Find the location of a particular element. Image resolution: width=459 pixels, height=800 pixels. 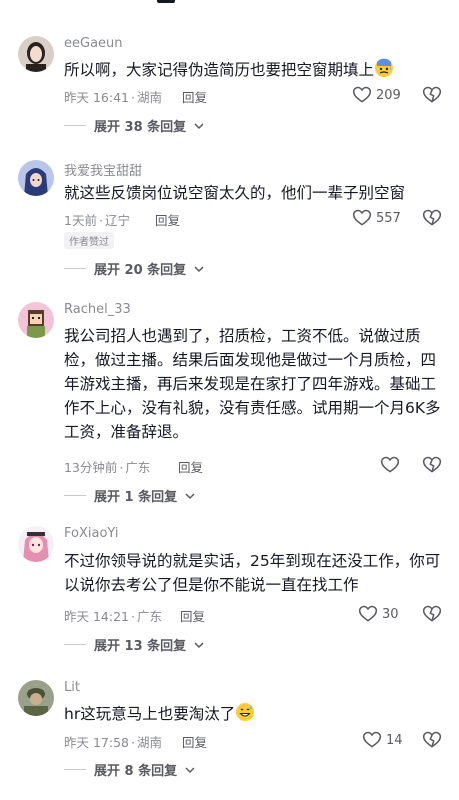

comment-meta: 1天前 · 辽宁 is located at coordinates (97, 220).